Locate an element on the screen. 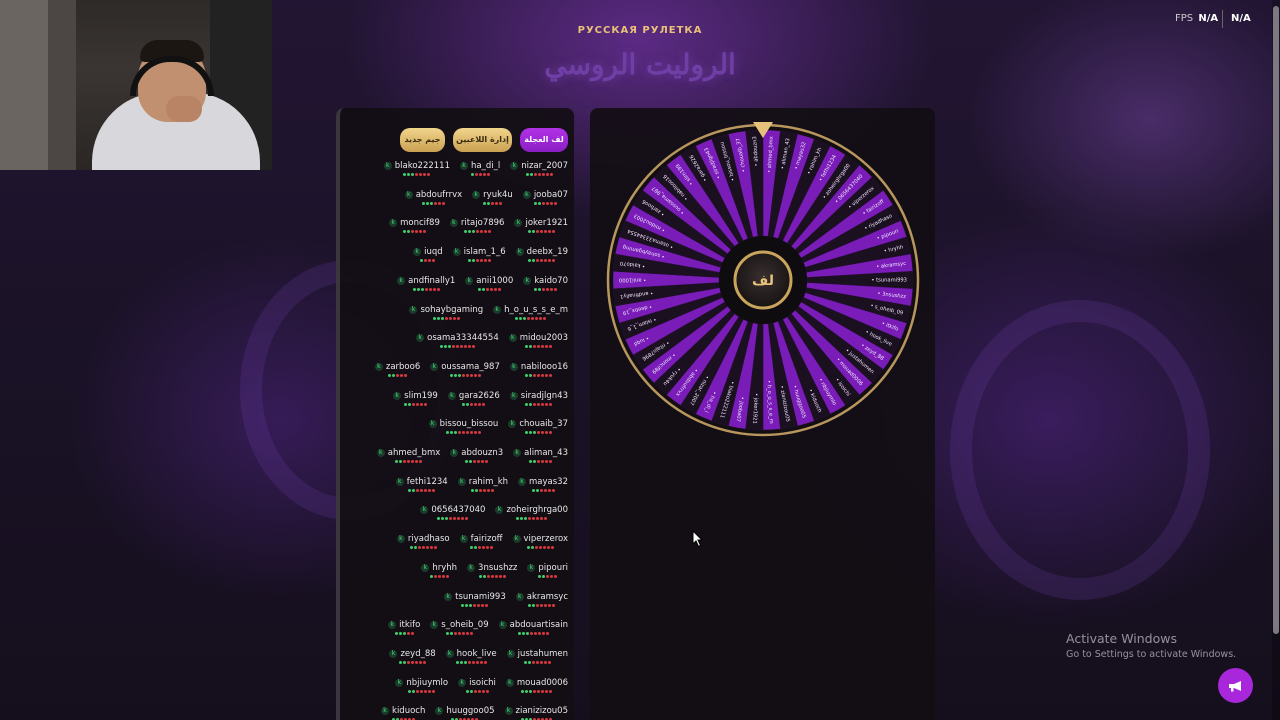 Image resolution: width=1280 pixels, height=720 pixels. player-entry: k andfinally1 is located at coordinates (426, 286).